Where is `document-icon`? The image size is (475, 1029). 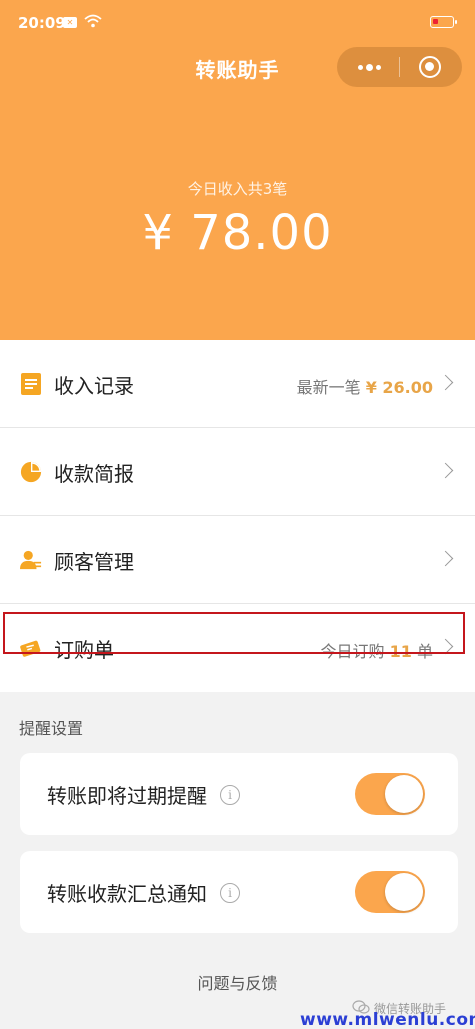
document-icon is located at coordinates (31, 384).